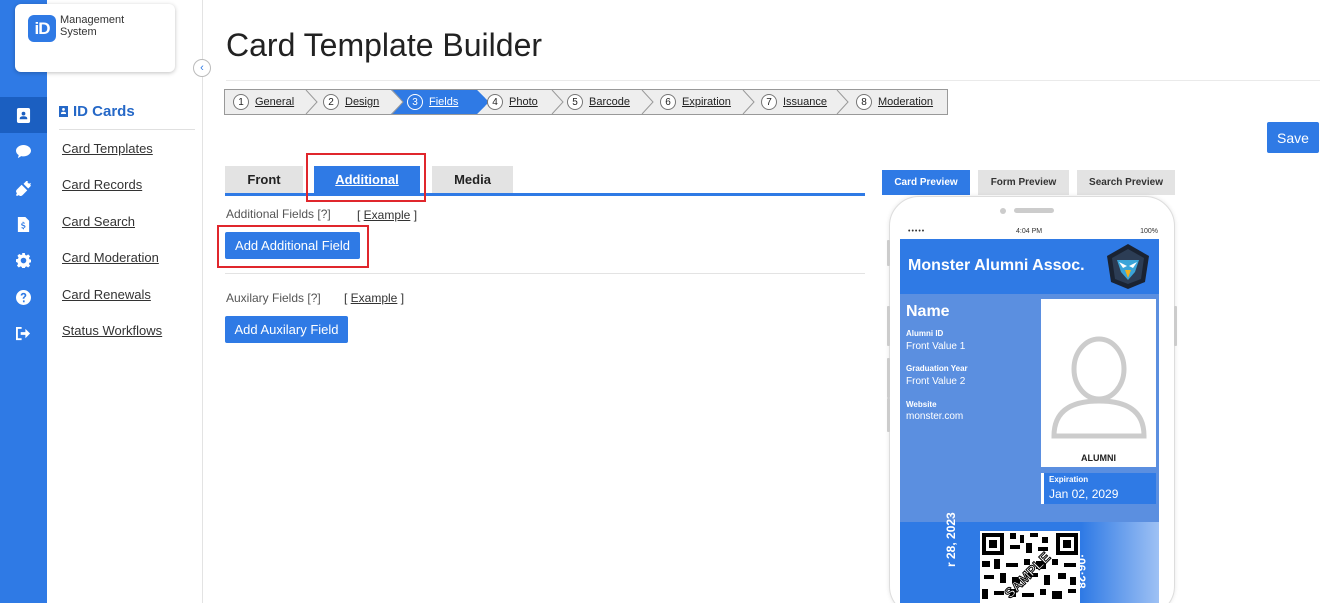  I want to click on additional-fields-label: Additional Fields [?], so click(278, 214).